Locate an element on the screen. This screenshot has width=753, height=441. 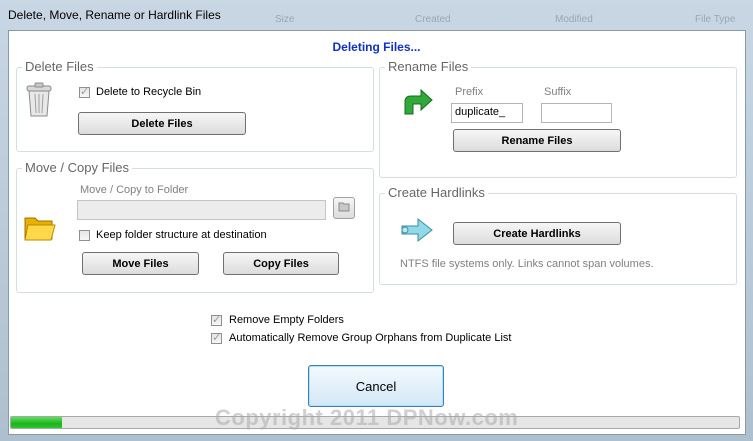
prefix-input: duplicate_ is located at coordinates (487, 113).